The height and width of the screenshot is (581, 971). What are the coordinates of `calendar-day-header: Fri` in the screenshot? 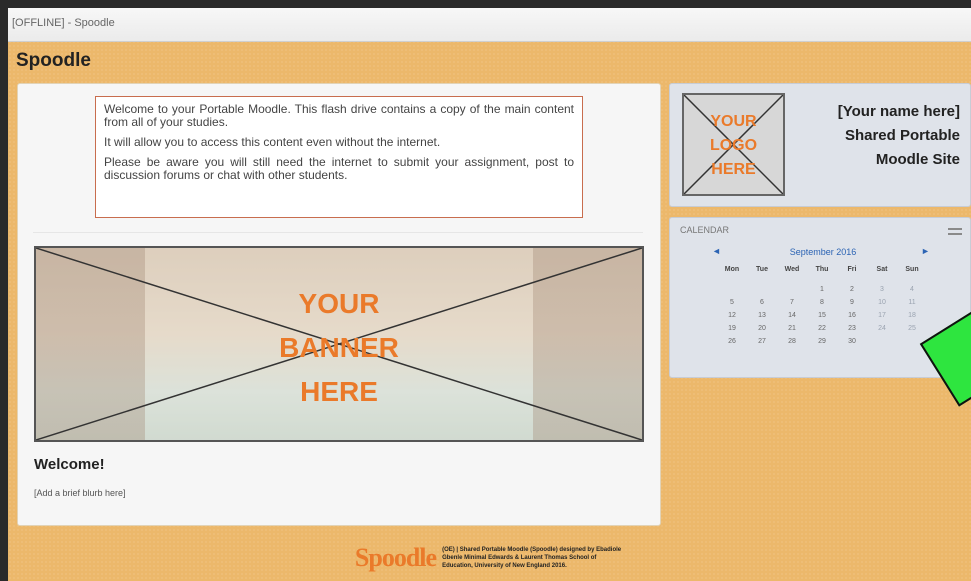 It's located at (852, 269).